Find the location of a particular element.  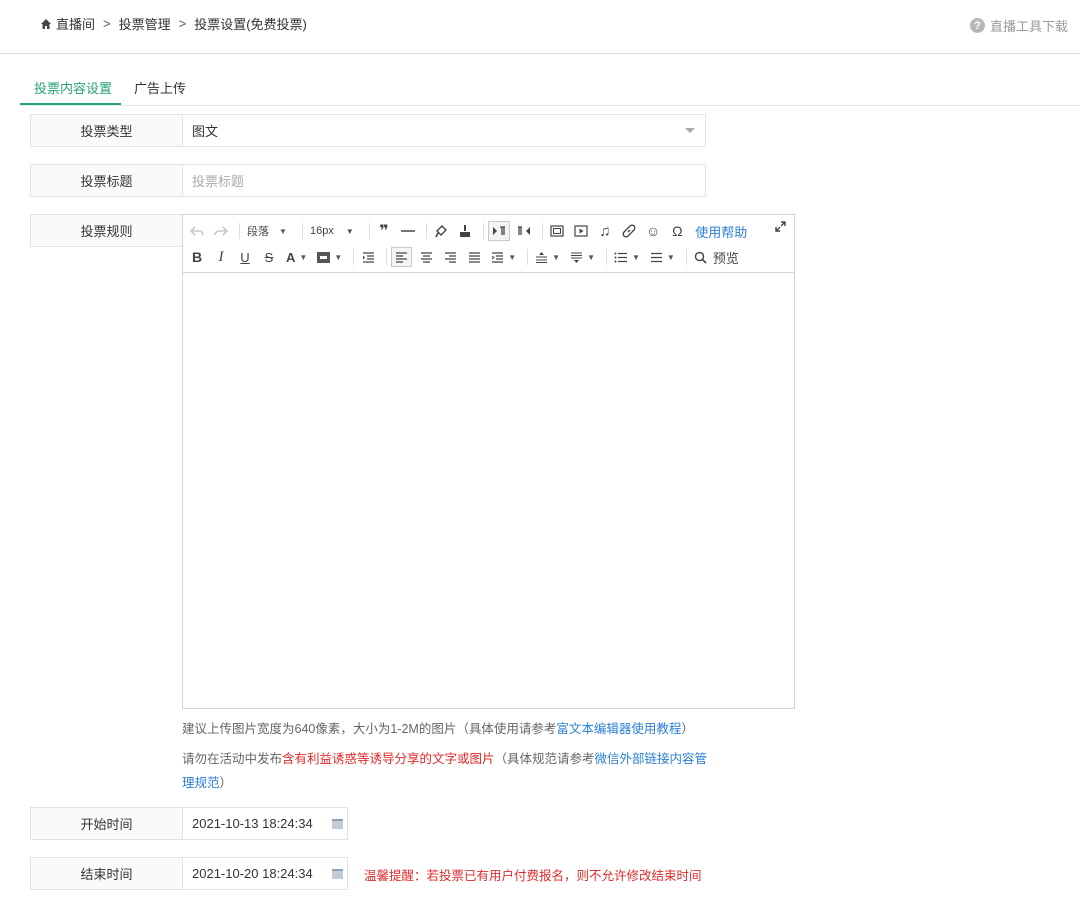

active-tab-indicator is located at coordinates (70, 104).